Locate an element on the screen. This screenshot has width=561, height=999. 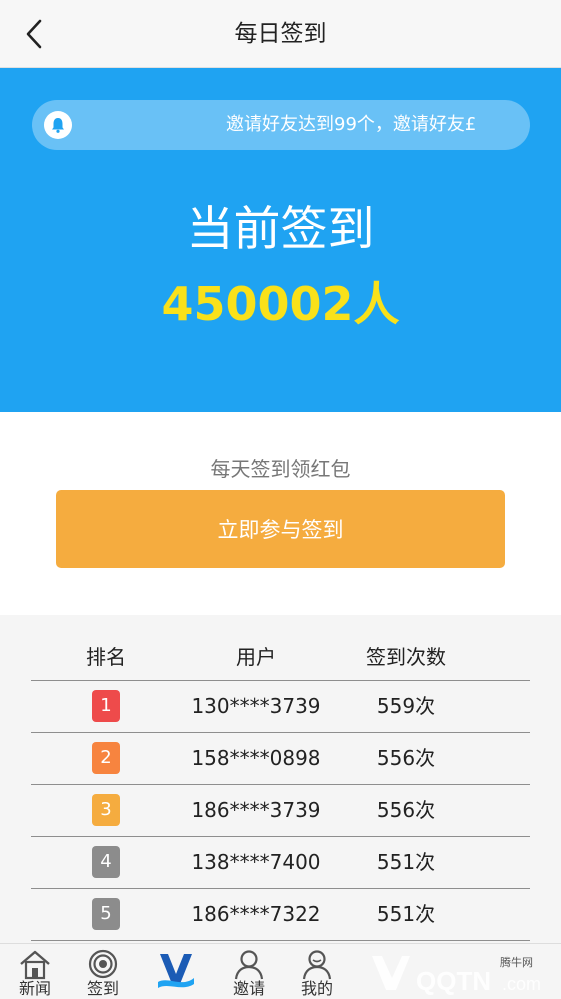
join-checkin-button: 立即参与签到 is located at coordinates (280, 529).